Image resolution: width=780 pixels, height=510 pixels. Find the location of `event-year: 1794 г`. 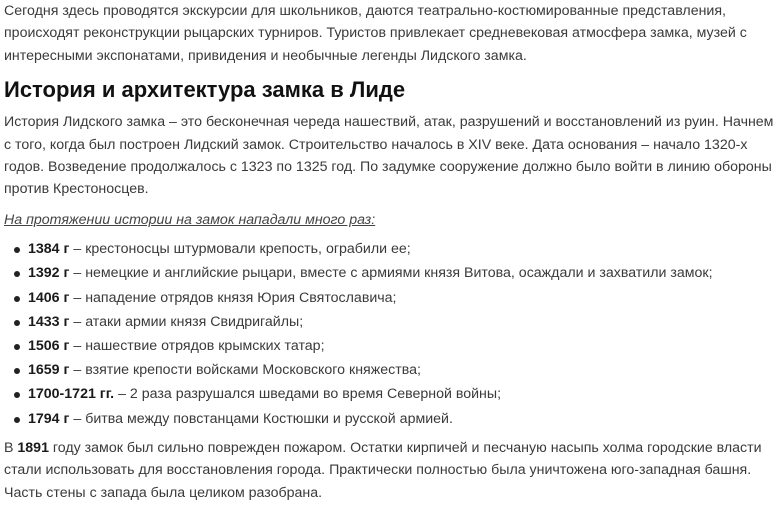

event-year: 1794 г is located at coordinates (49, 418).